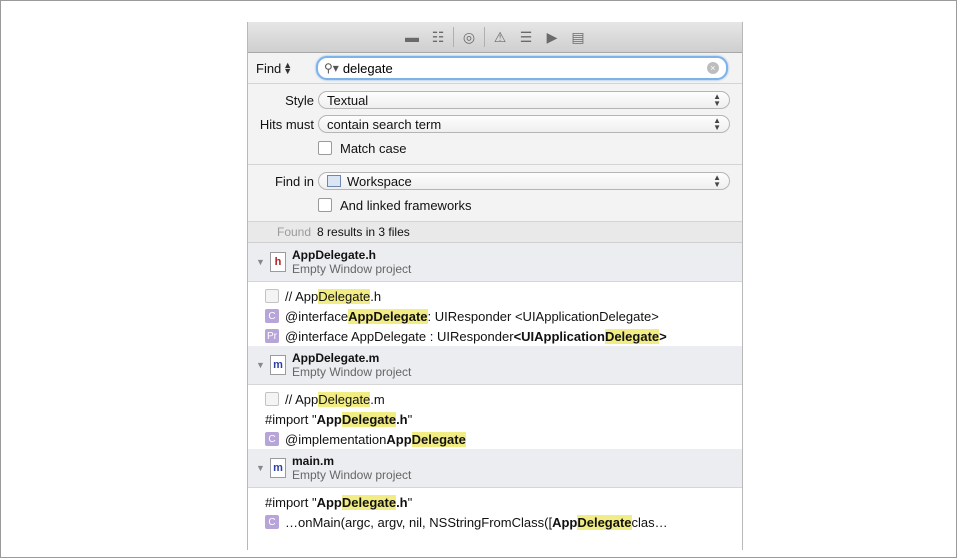  I want to click on search-field: ⚲▾ ×, so click(522, 68).